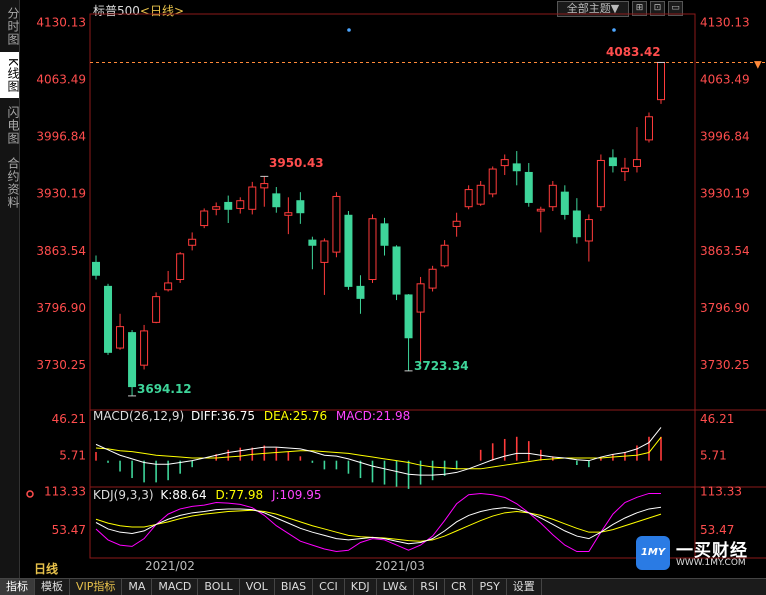  What do you see at coordinates (717, 419) in the screenshot?
I see `macd-tick-right: 46.21` at bounding box center [717, 419].